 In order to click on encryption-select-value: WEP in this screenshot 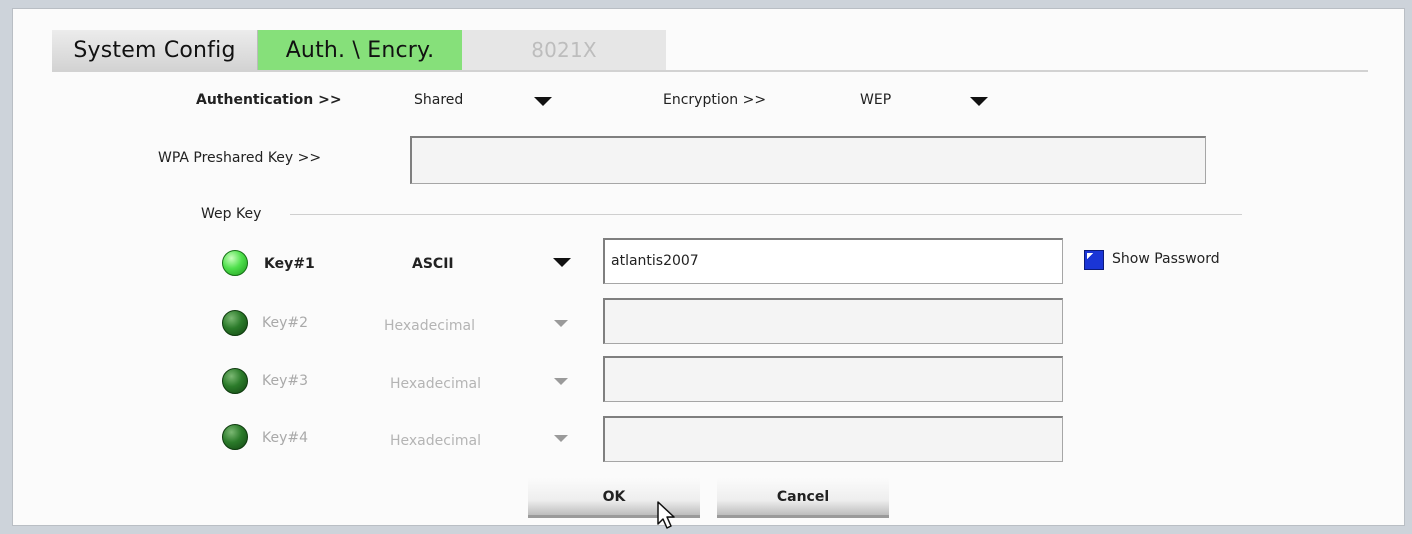, I will do `click(875, 100)`.